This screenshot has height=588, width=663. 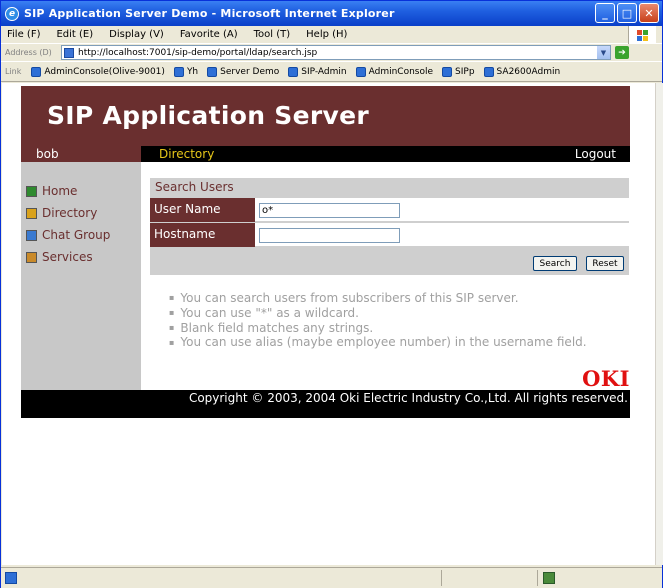 What do you see at coordinates (622, 52) in the screenshot?
I see `go-button: ➔` at bounding box center [622, 52].